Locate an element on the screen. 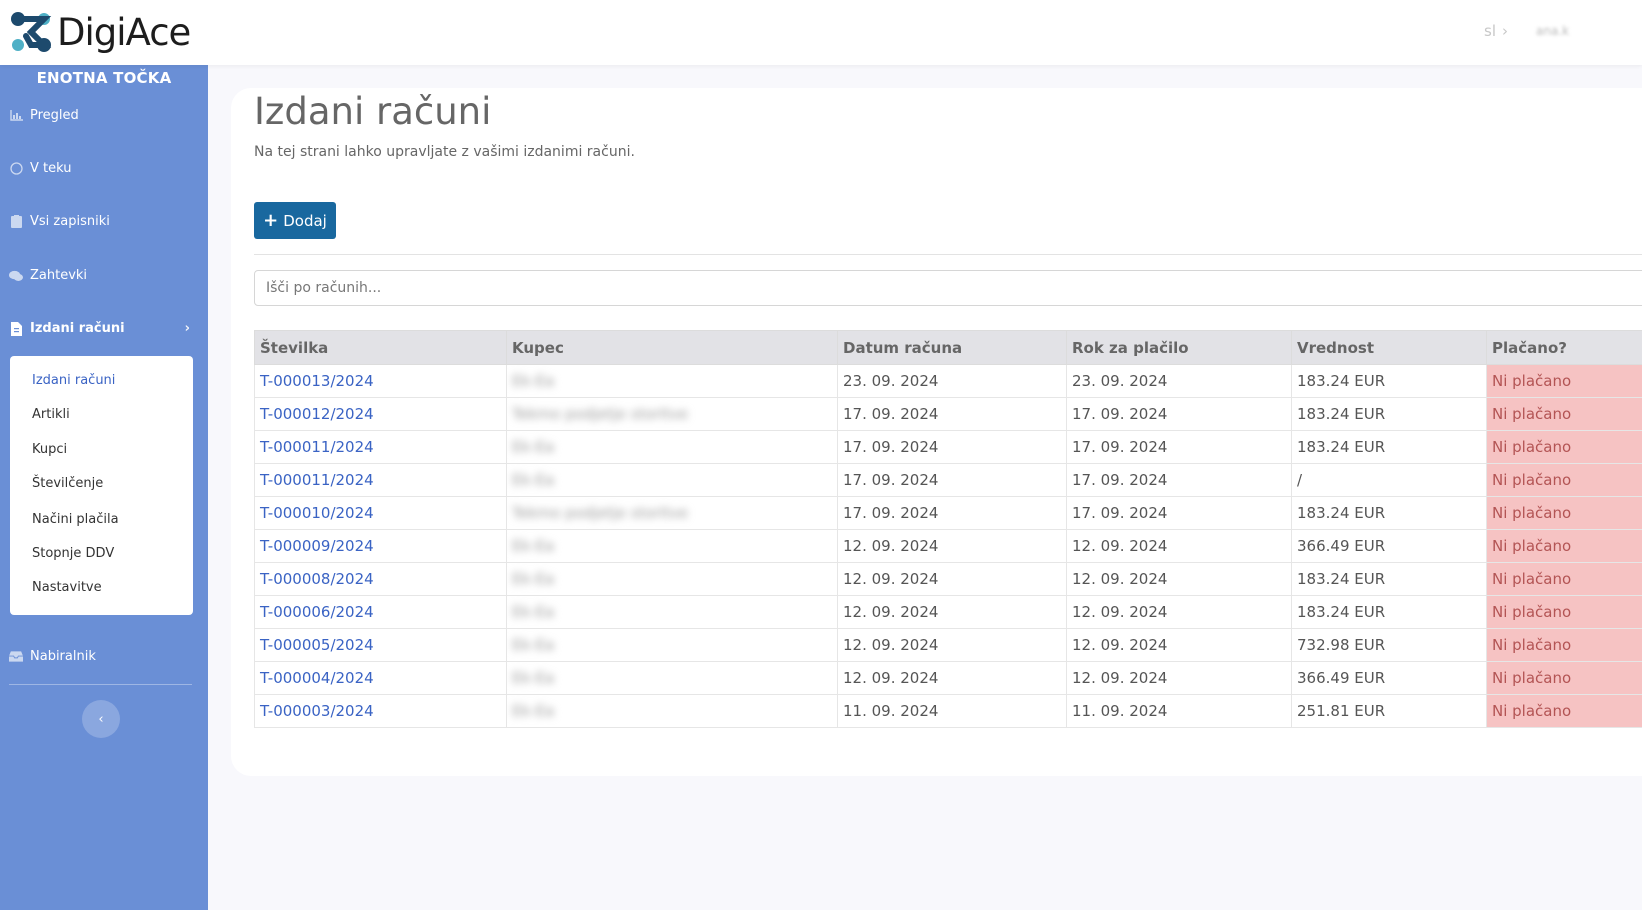 Image resolution: width=1642 pixels, height=910 pixels. invoice-number-cell: T-000012/2024 is located at coordinates (380, 414).